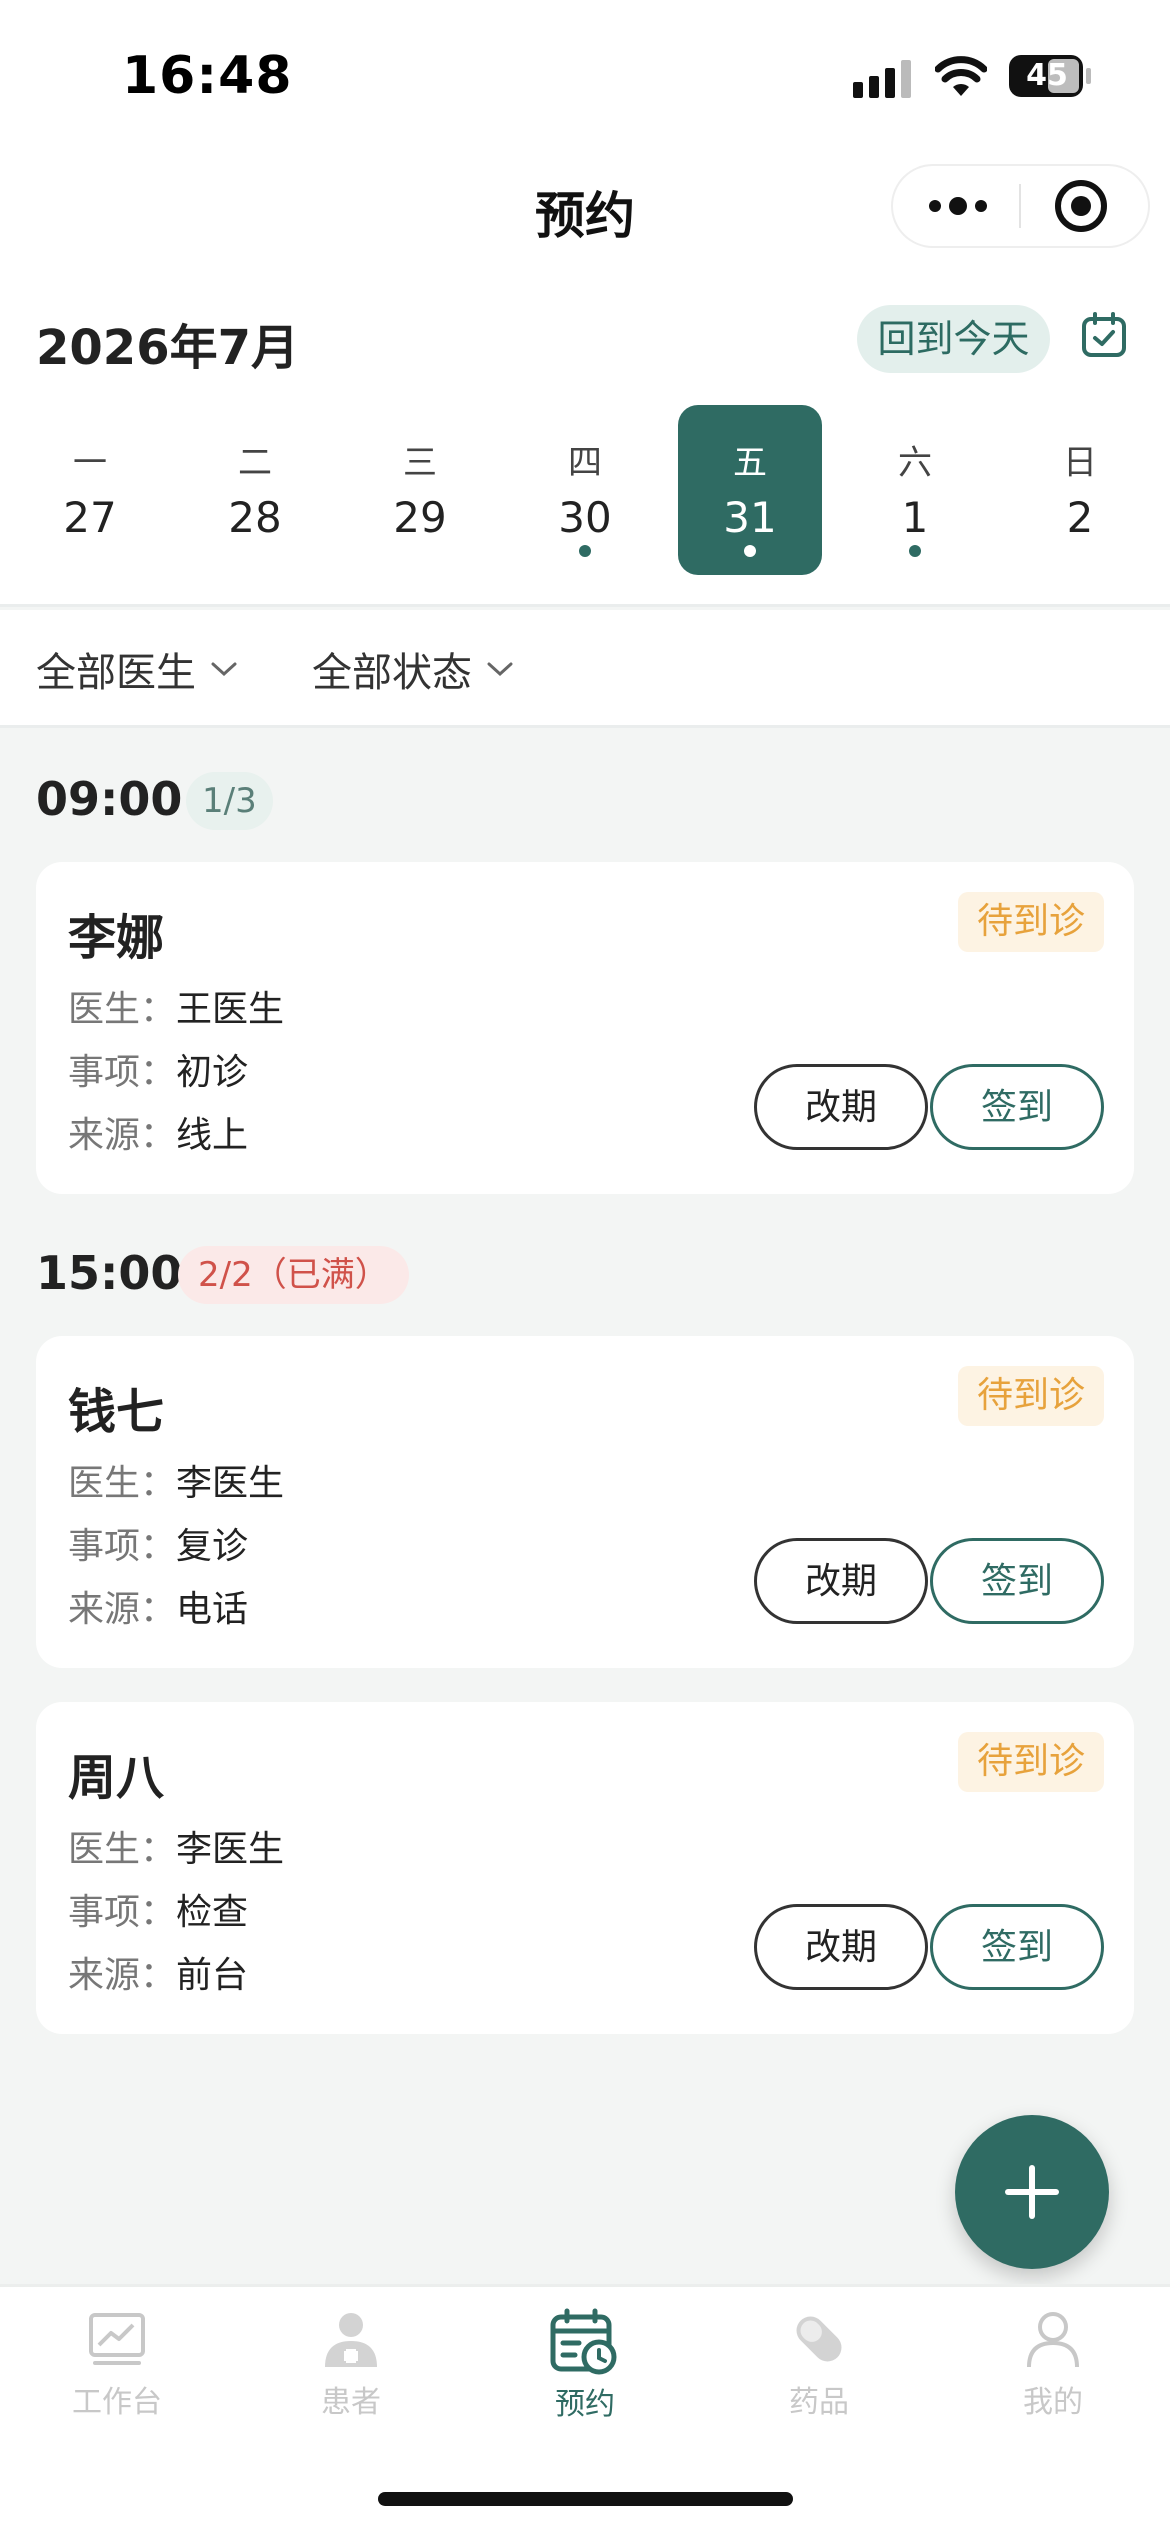 This screenshot has width=1170, height=2532. What do you see at coordinates (961, 76) in the screenshot?
I see `wifi-icon` at bounding box center [961, 76].